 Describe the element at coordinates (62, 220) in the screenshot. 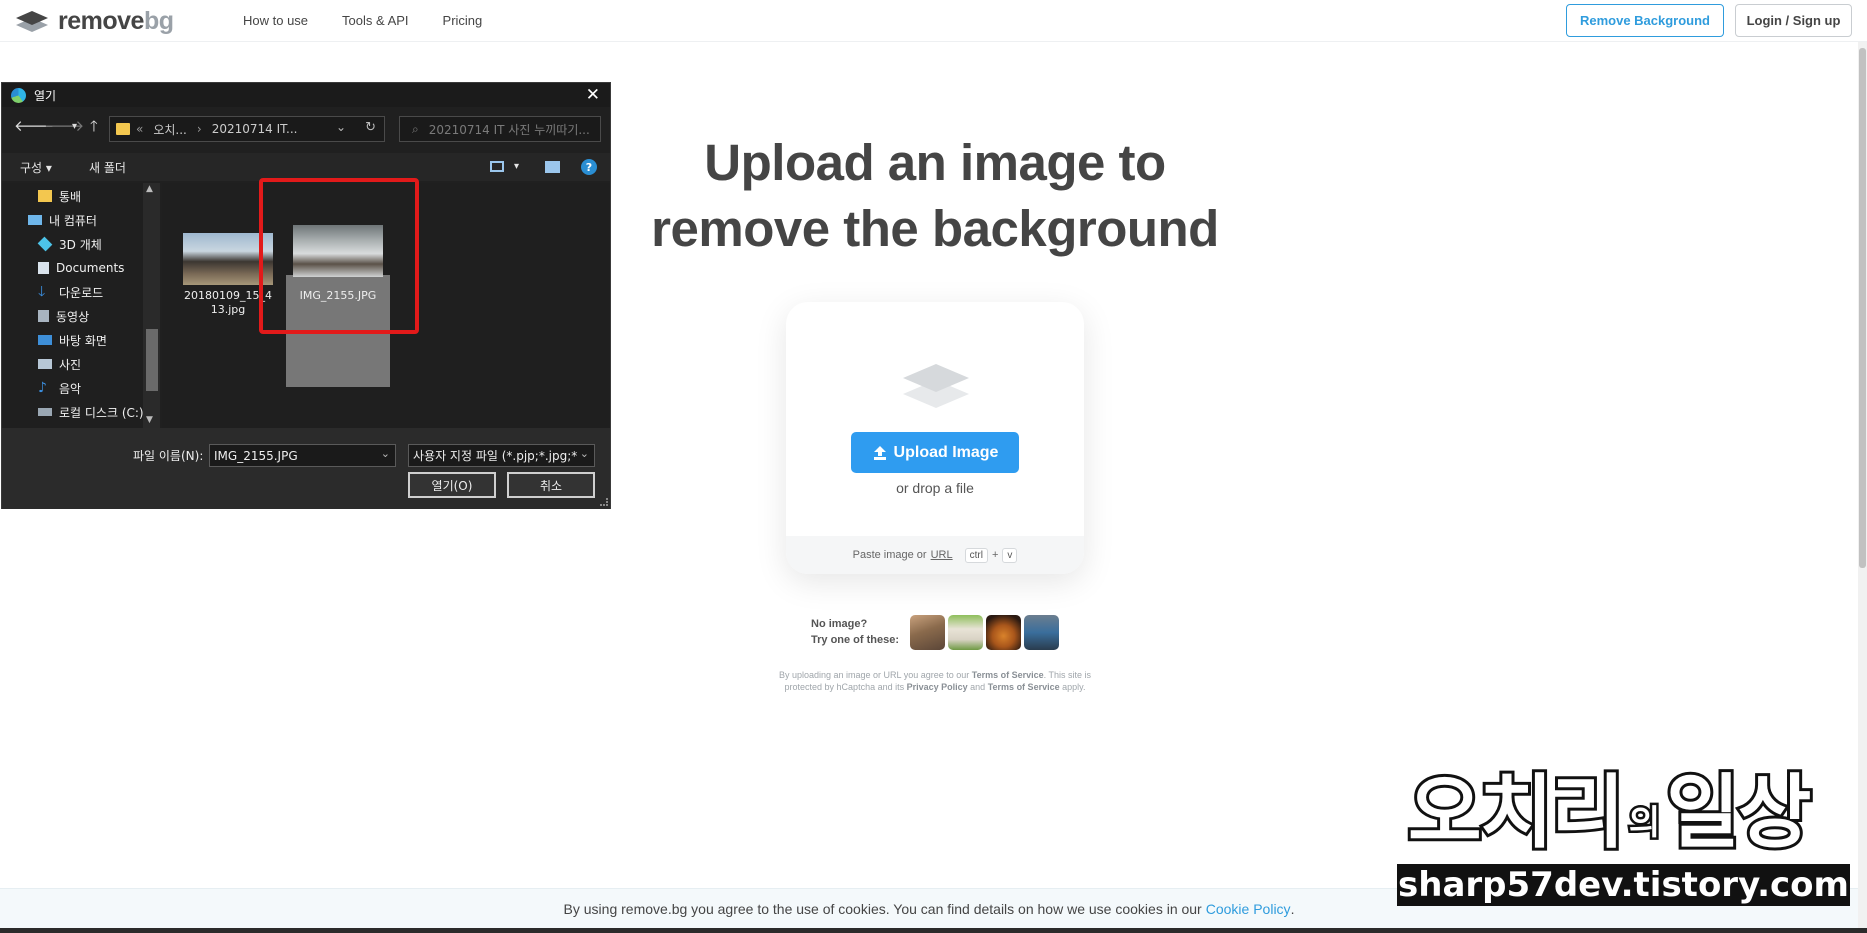

I see `nav-item-my-computer: 내 컴퓨터` at that location.